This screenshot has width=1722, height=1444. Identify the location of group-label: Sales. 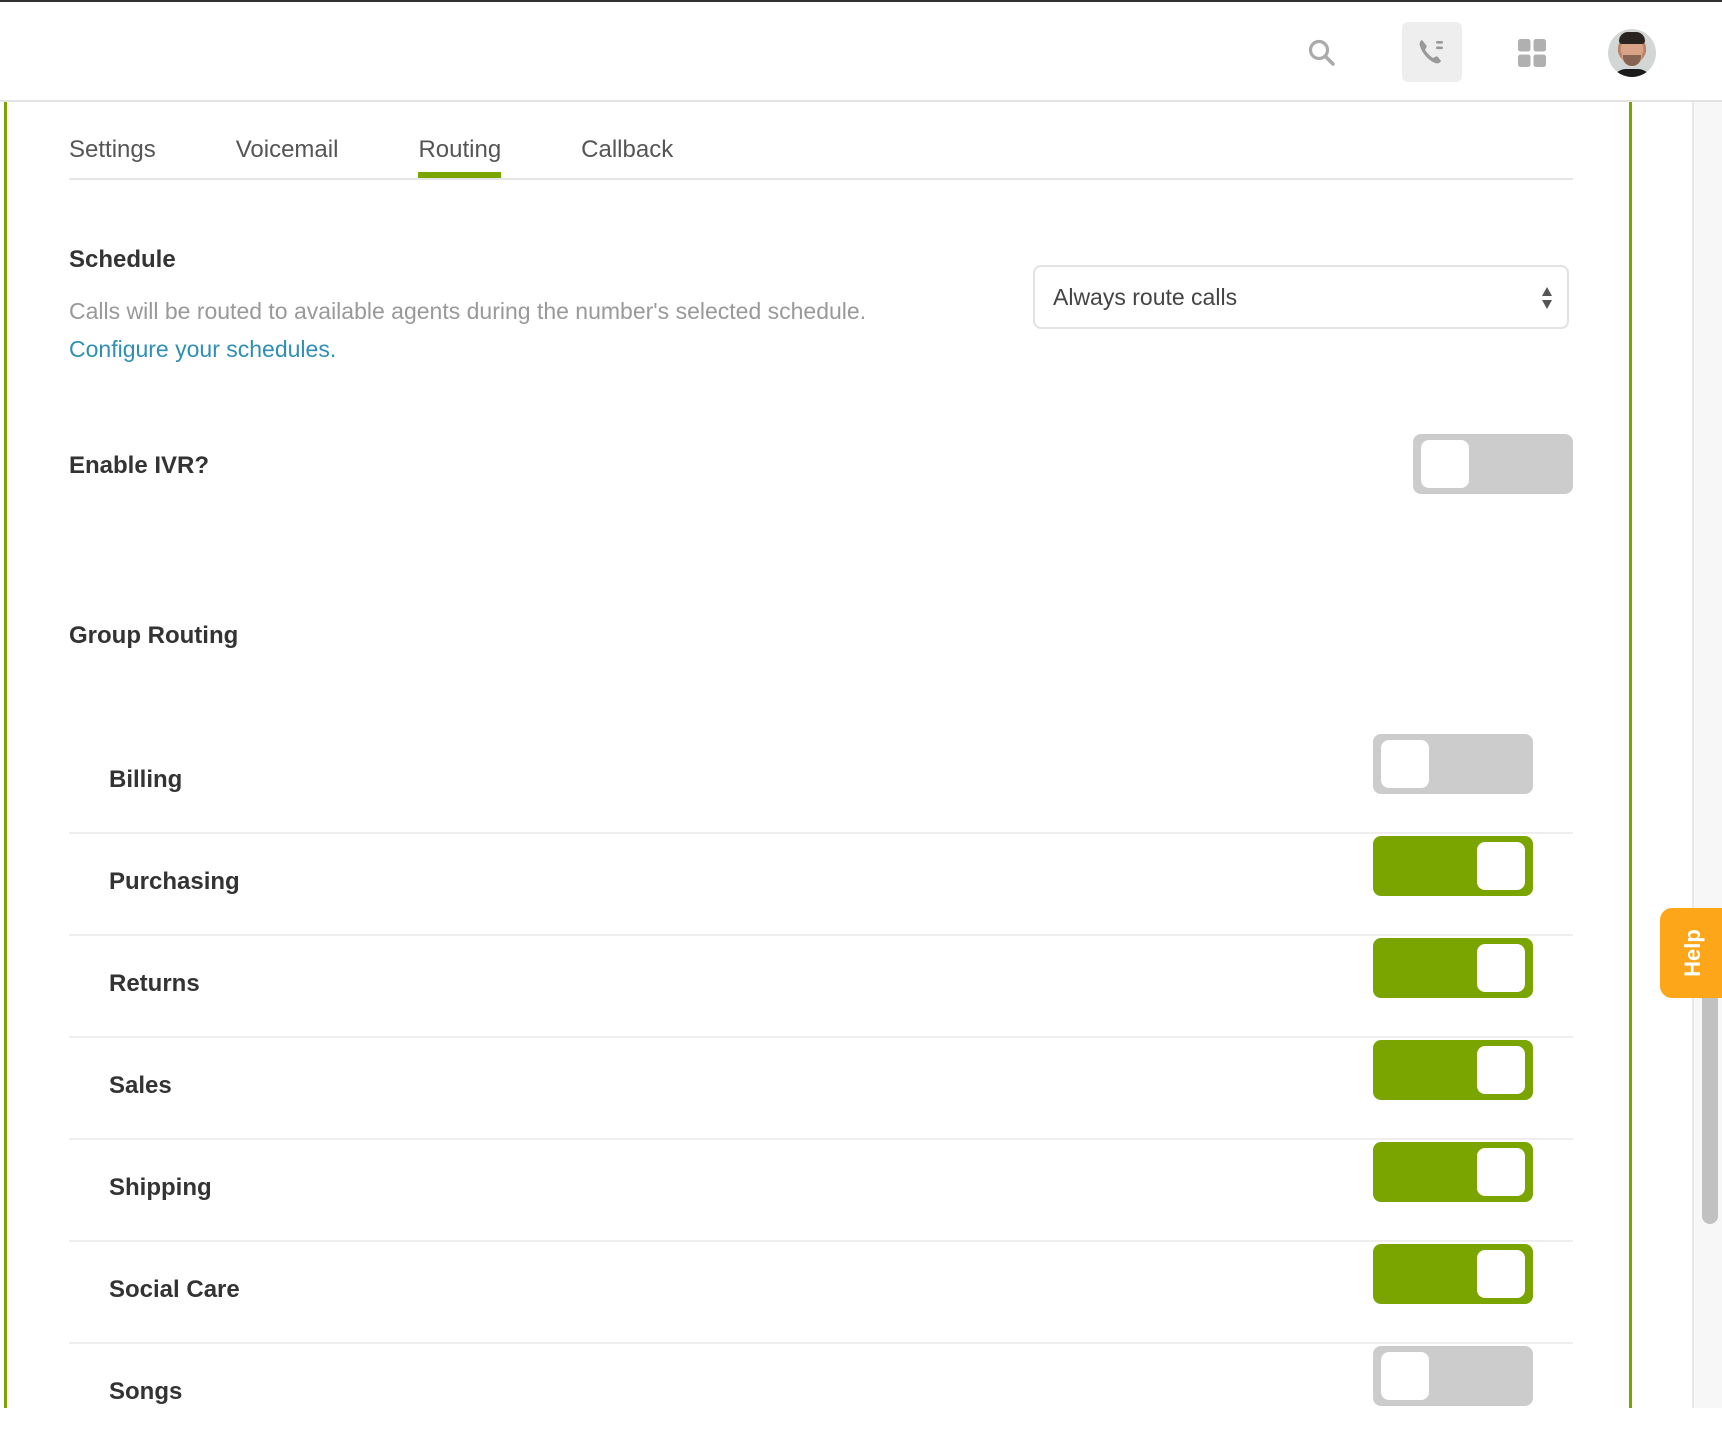
(140, 1085).